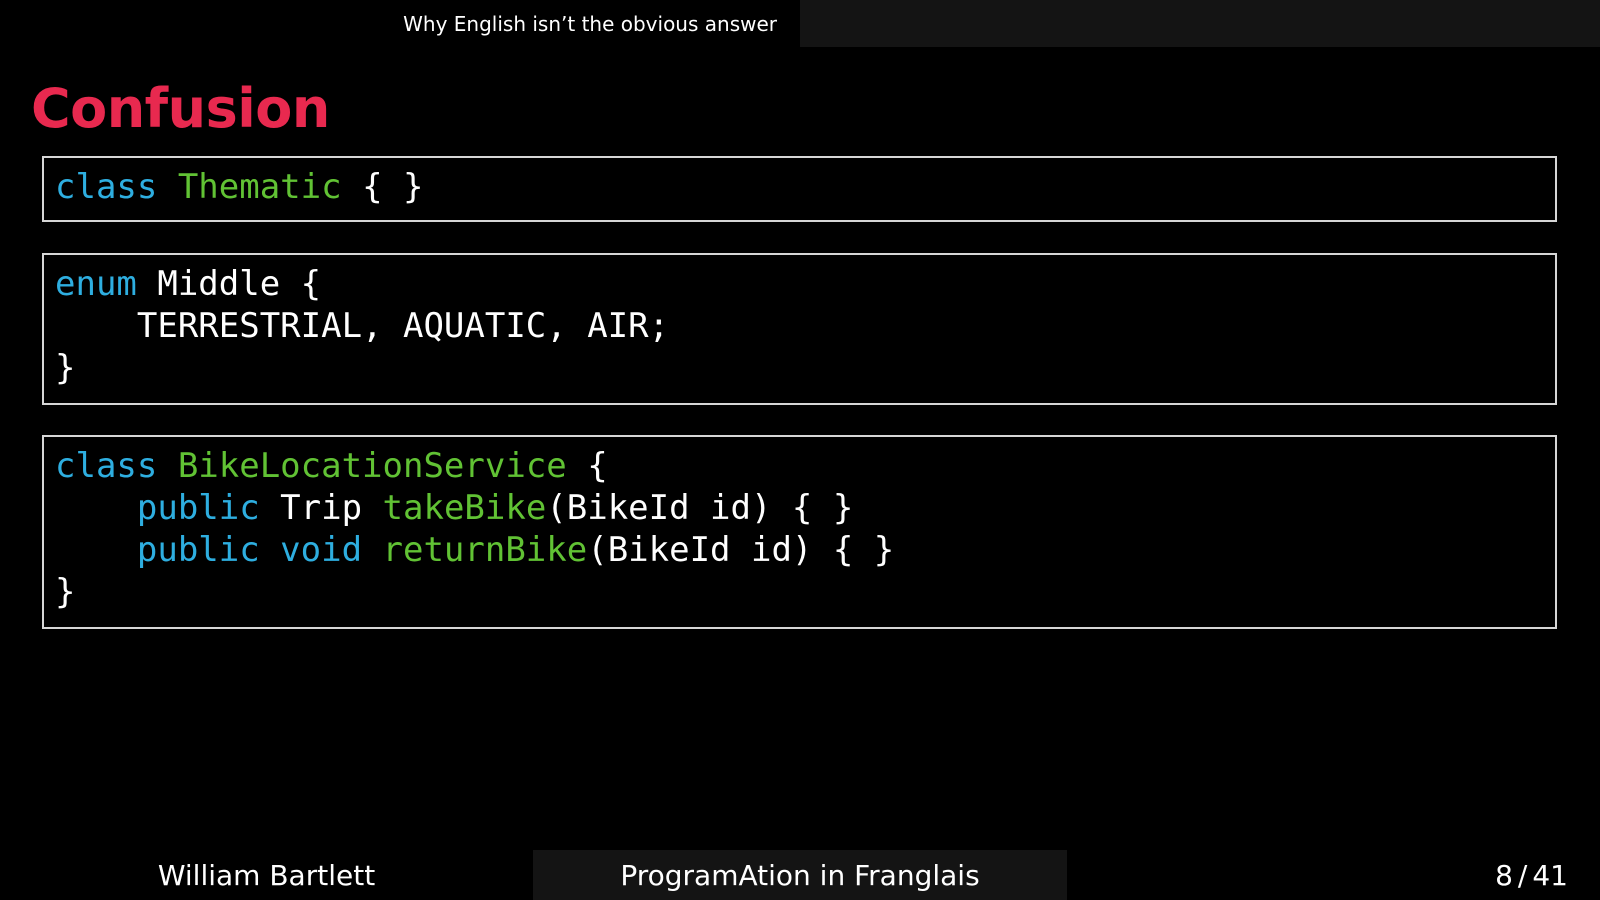 The height and width of the screenshot is (900, 1600). I want to click on code-token-plain: {, so click(587, 466).